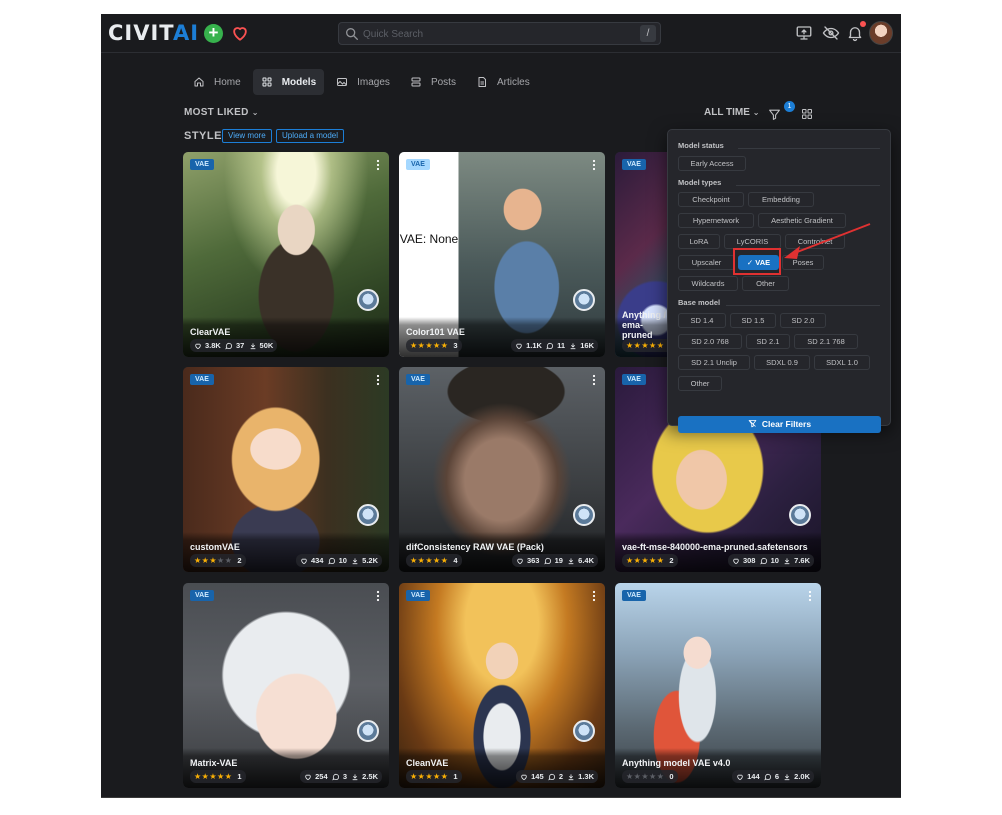 The height and width of the screenshot is (815, 1002). I want to click on tab-models: Models, so click(288, 82).